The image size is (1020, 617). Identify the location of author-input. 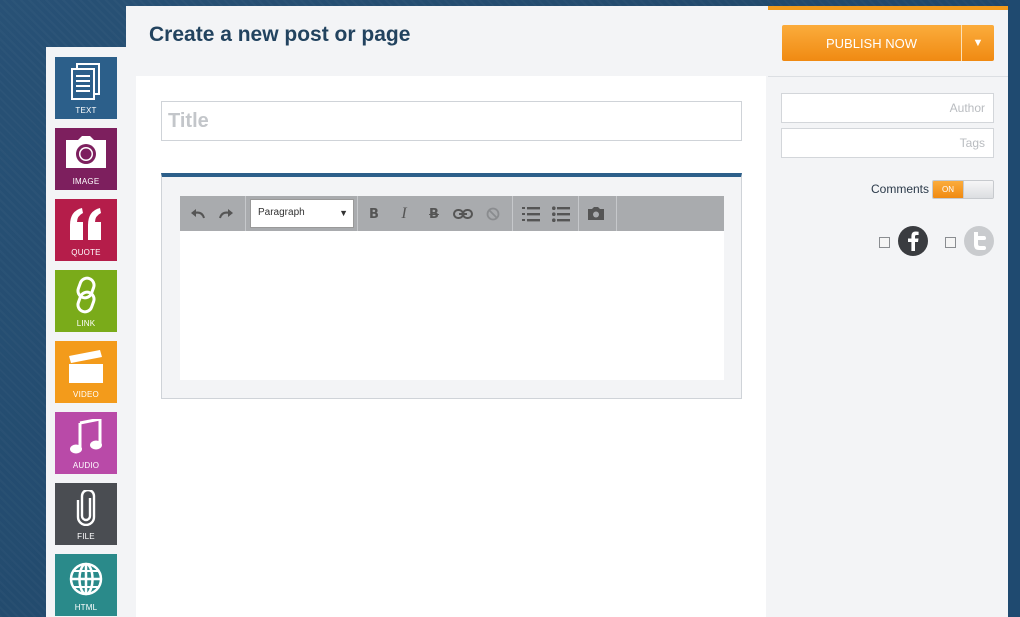
(887, 108).